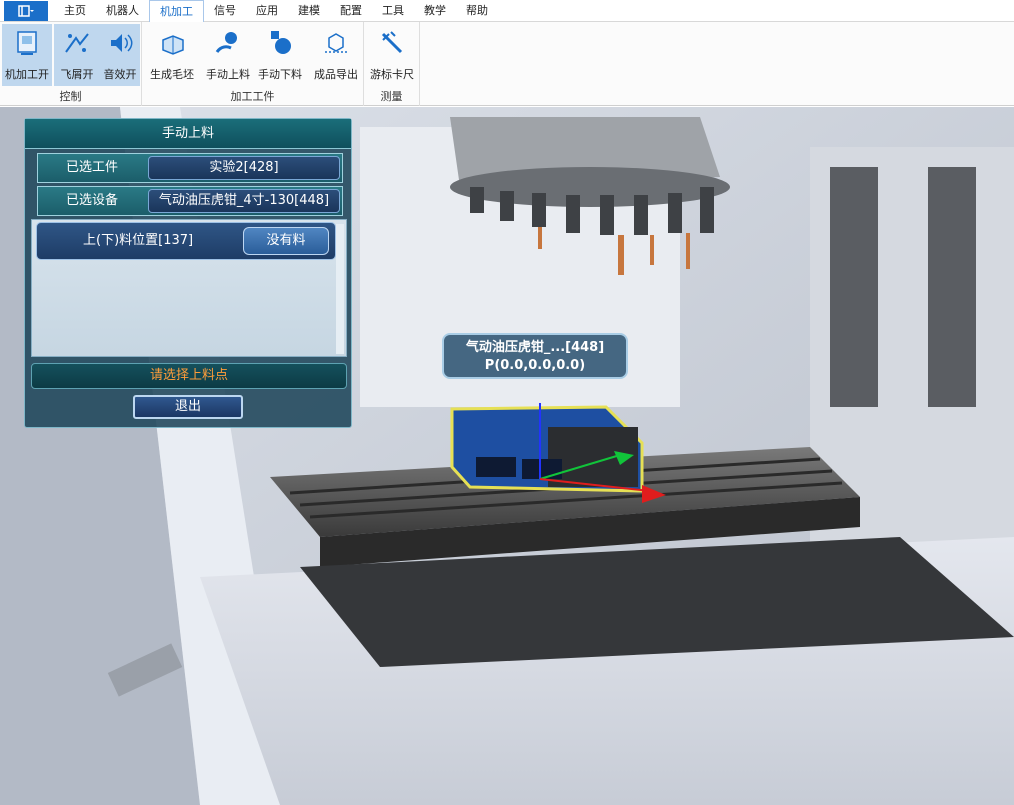  Describe the element at coordinates (91, 167) in the screenshot. I see `workpiece-label: 已选工件` at that location.